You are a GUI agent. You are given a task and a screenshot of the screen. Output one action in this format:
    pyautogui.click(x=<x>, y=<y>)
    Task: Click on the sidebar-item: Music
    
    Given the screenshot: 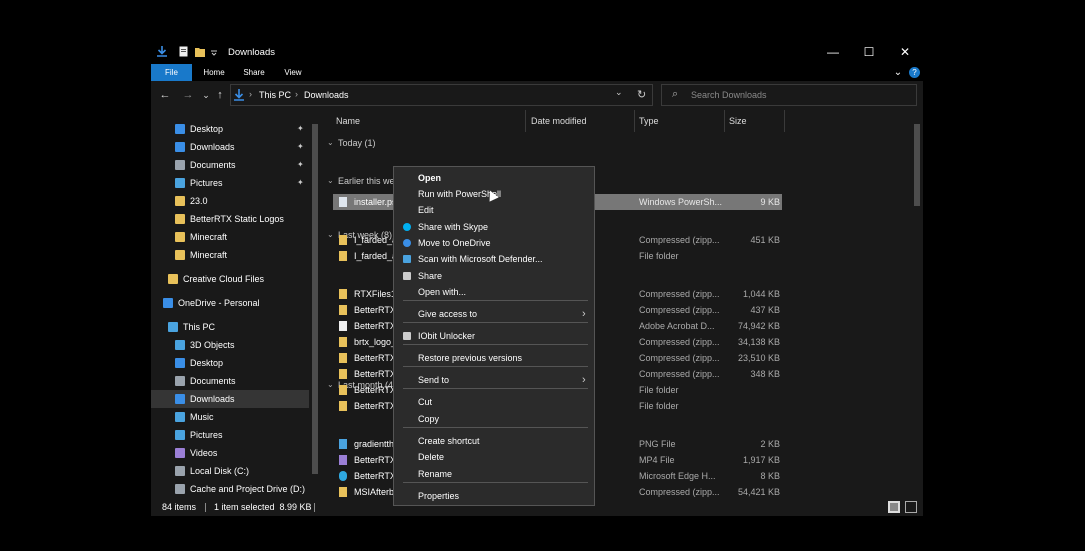 What is the action you would take?
    pyautogui.click(x=230, y=417)
    